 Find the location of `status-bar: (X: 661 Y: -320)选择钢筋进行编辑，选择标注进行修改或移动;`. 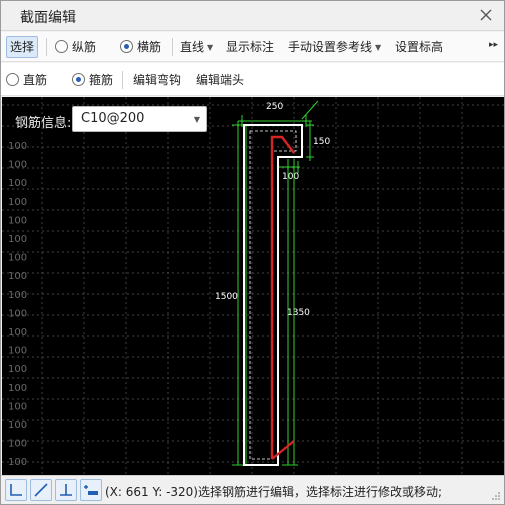

status-bar: (X: 661 Y: -320)选择钢筋进行编辑，选择标注进行修改或移动; is located at coordinates (252, 489).